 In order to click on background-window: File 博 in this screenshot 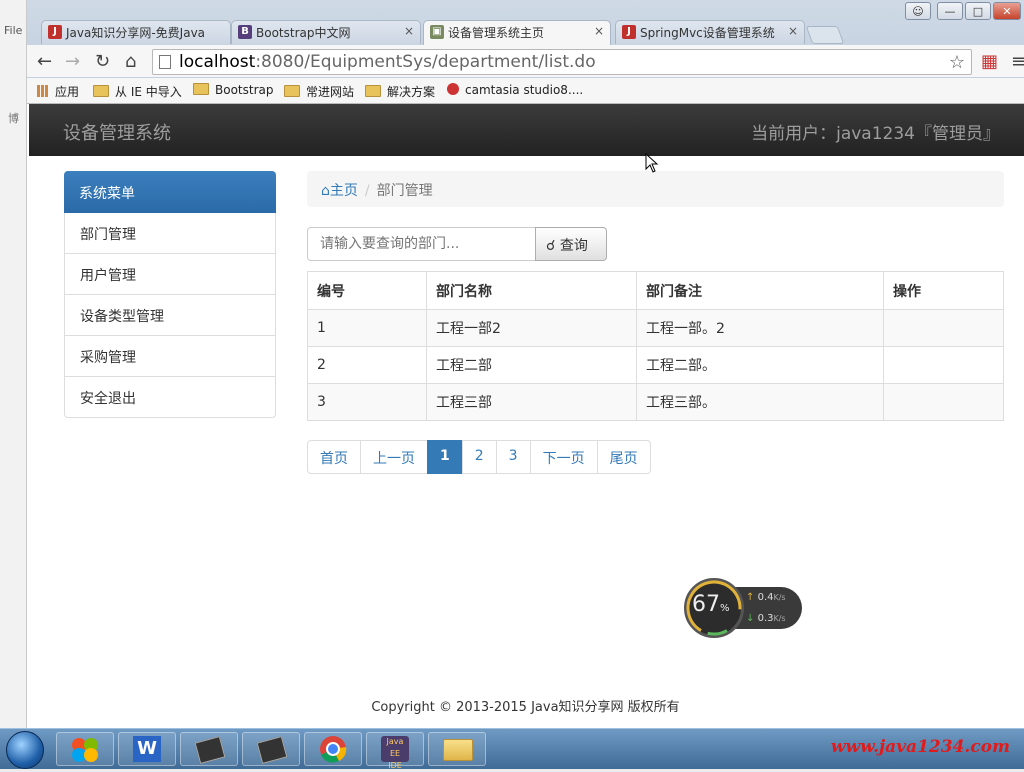, I will do `click(13, 364)`.